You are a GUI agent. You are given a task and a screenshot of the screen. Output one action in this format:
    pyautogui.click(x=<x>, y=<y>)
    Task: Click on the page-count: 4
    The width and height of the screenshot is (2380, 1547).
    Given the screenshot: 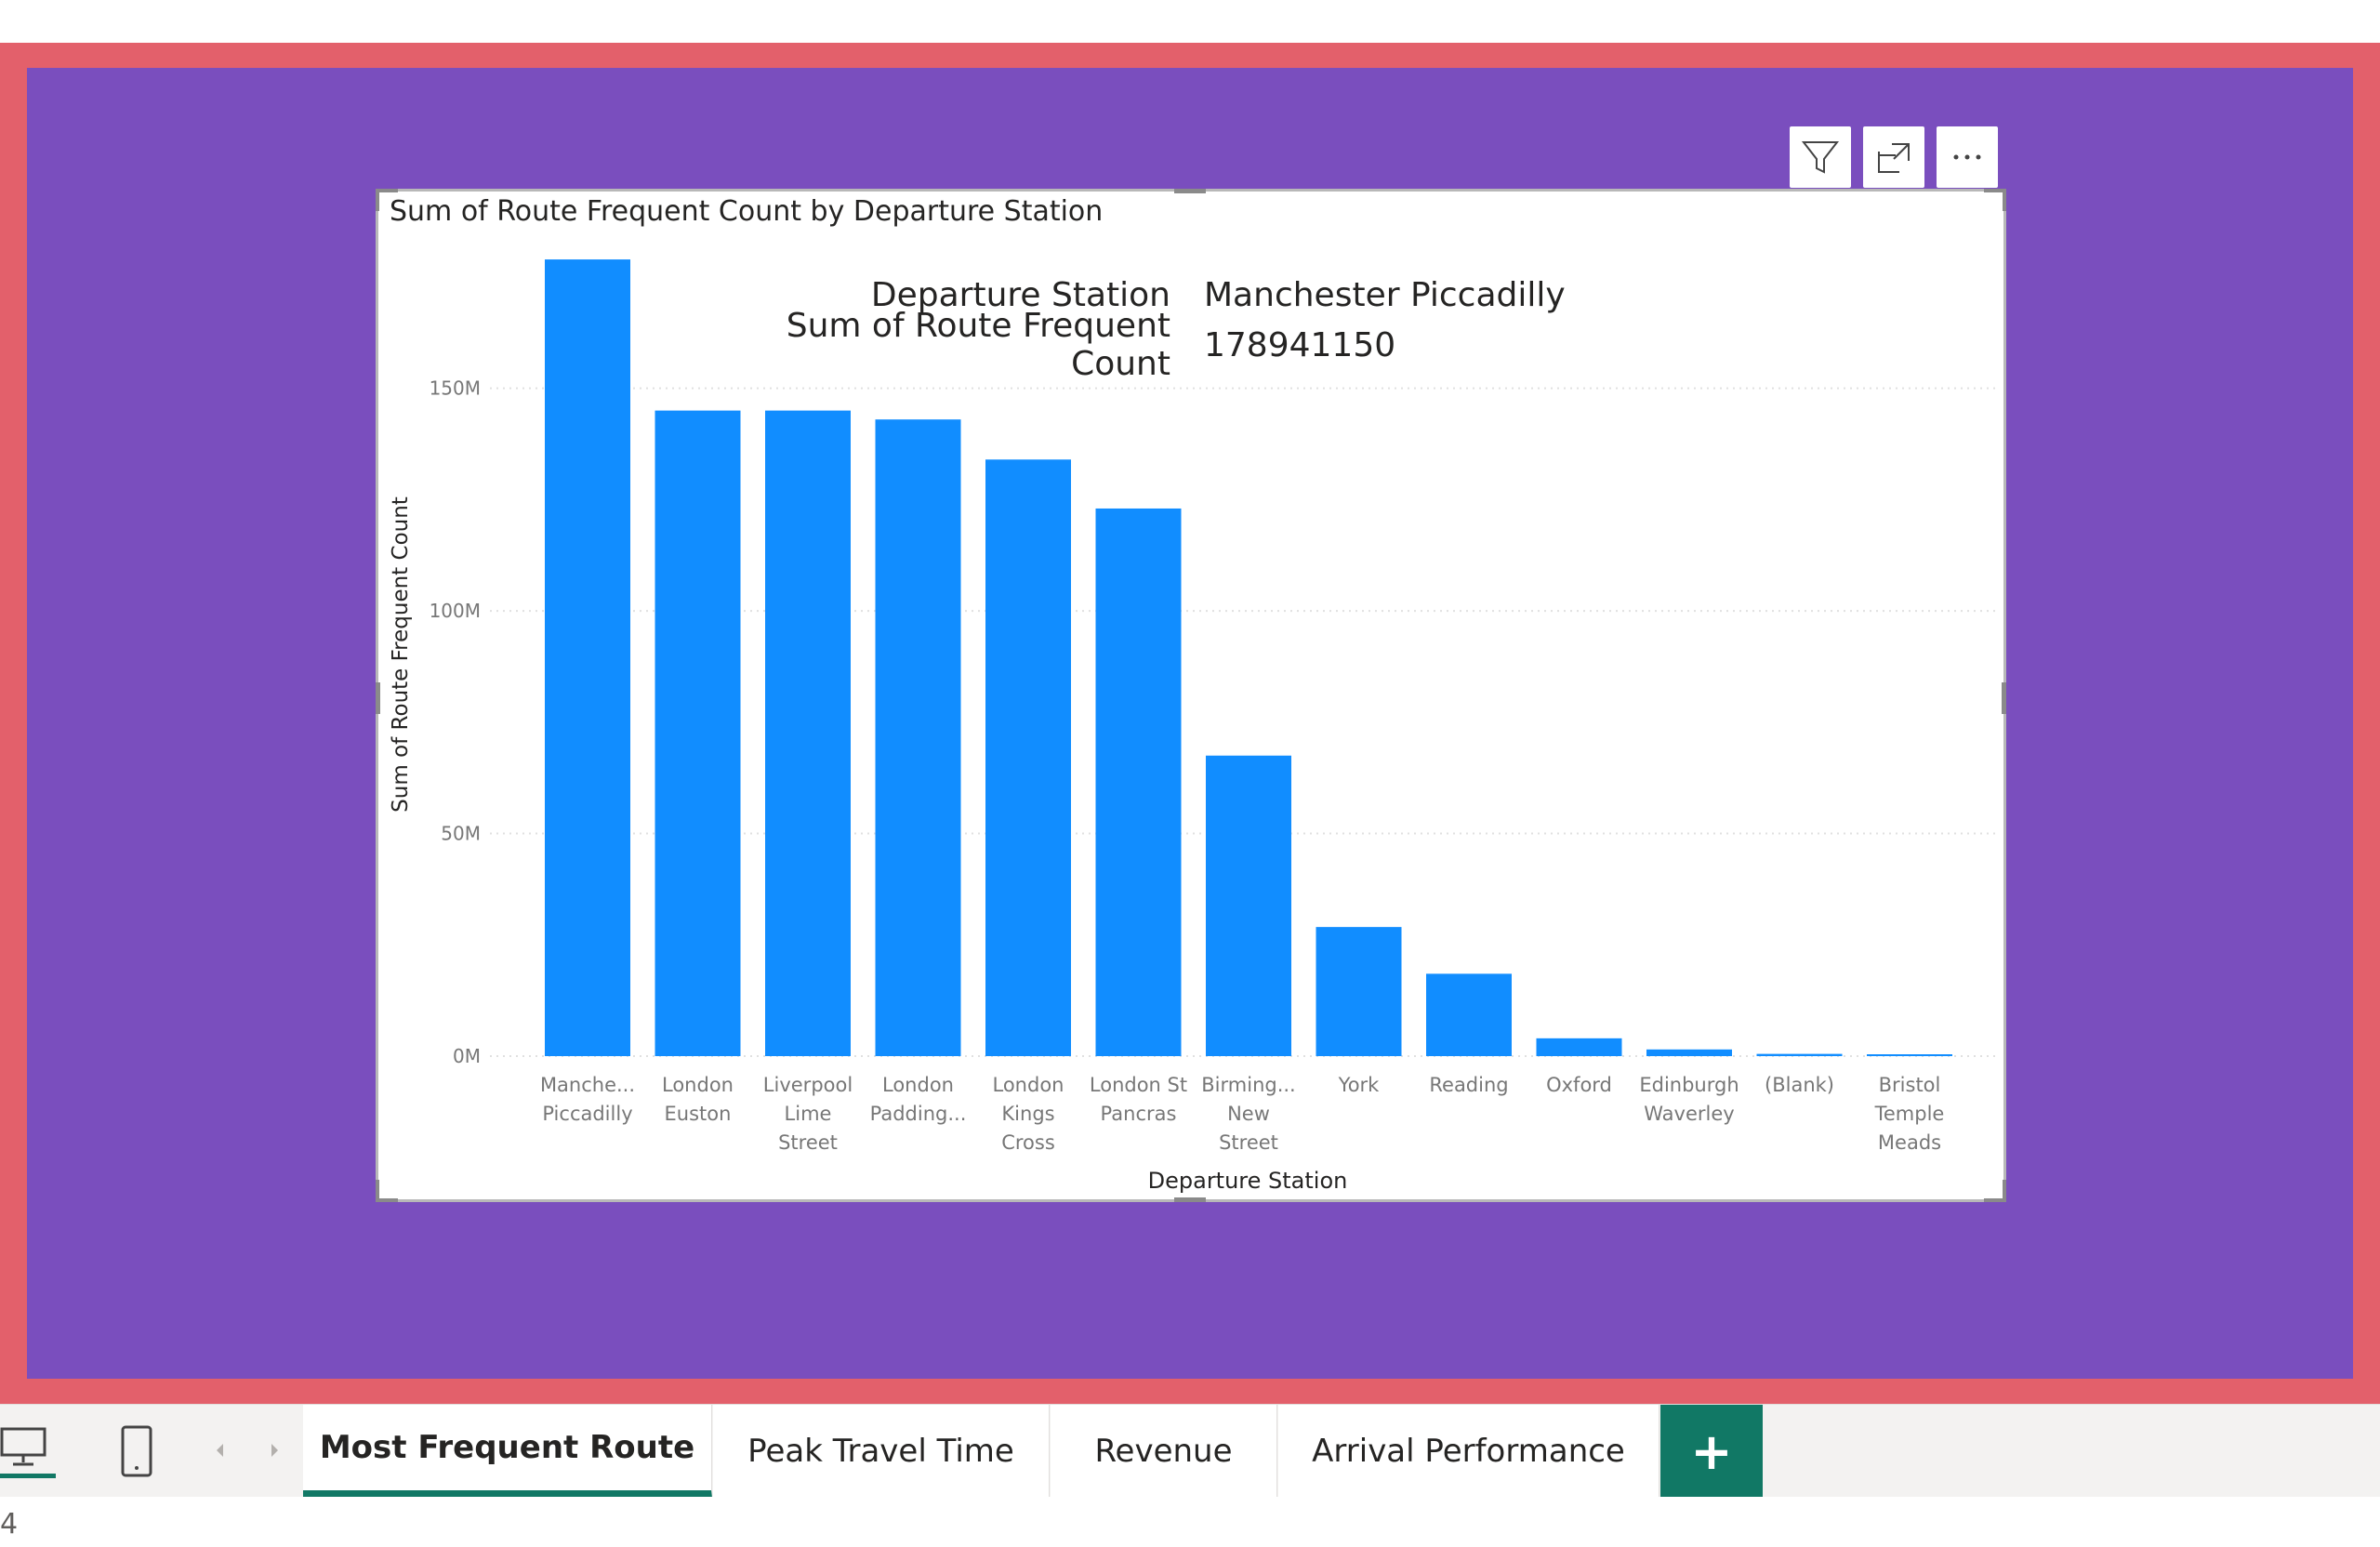 What is the action you would take?
    pyautogui.click(x=9, y=1524)
    